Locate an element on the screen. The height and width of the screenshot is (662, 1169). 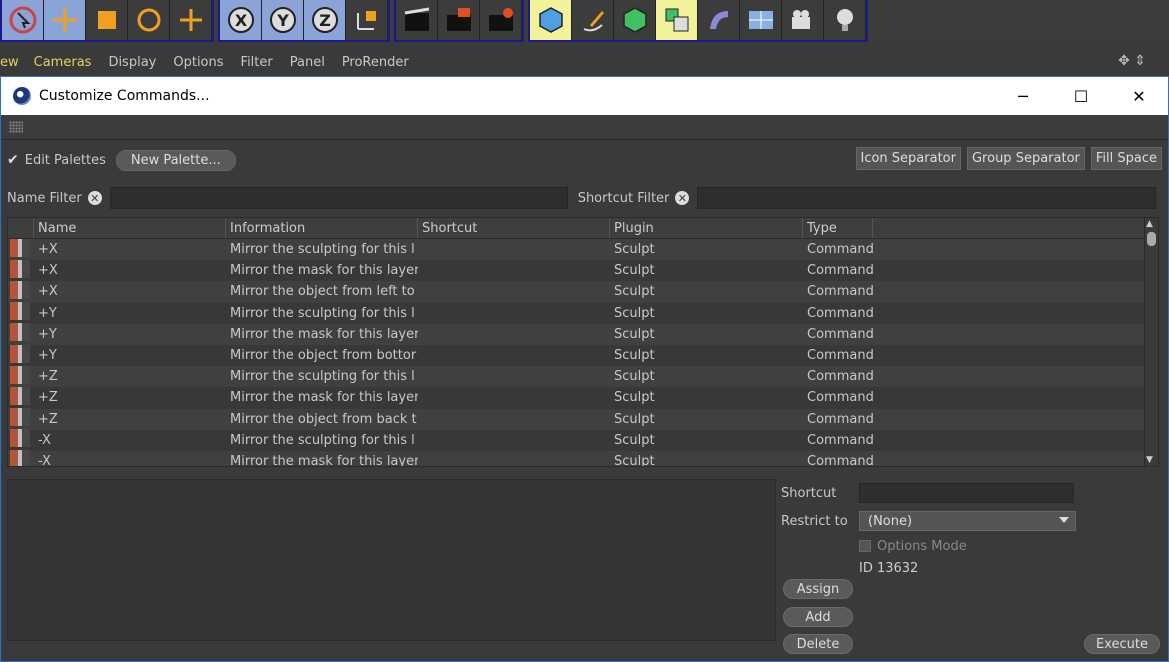
z-axis-icon: Z is located at coordinates (325, 20).